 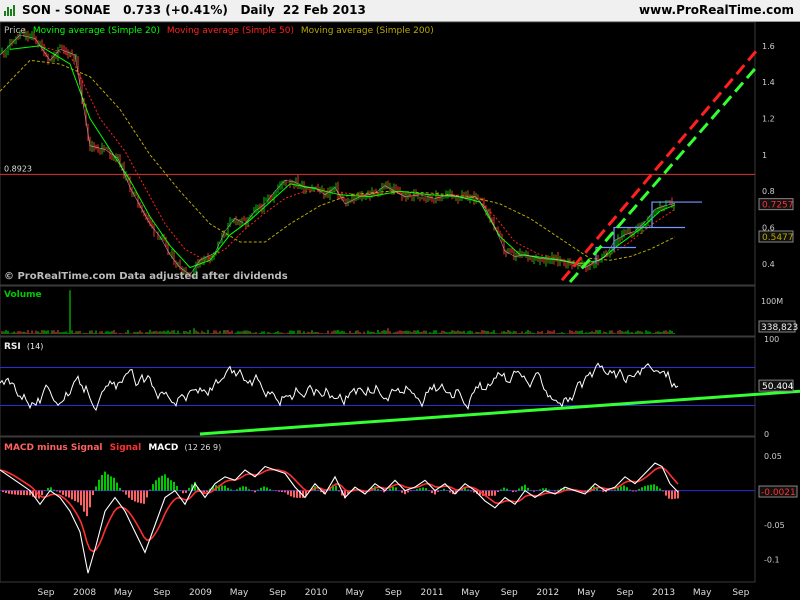 I want to click on ma200-last-label: 0.5477, so click(x=778, y=238).